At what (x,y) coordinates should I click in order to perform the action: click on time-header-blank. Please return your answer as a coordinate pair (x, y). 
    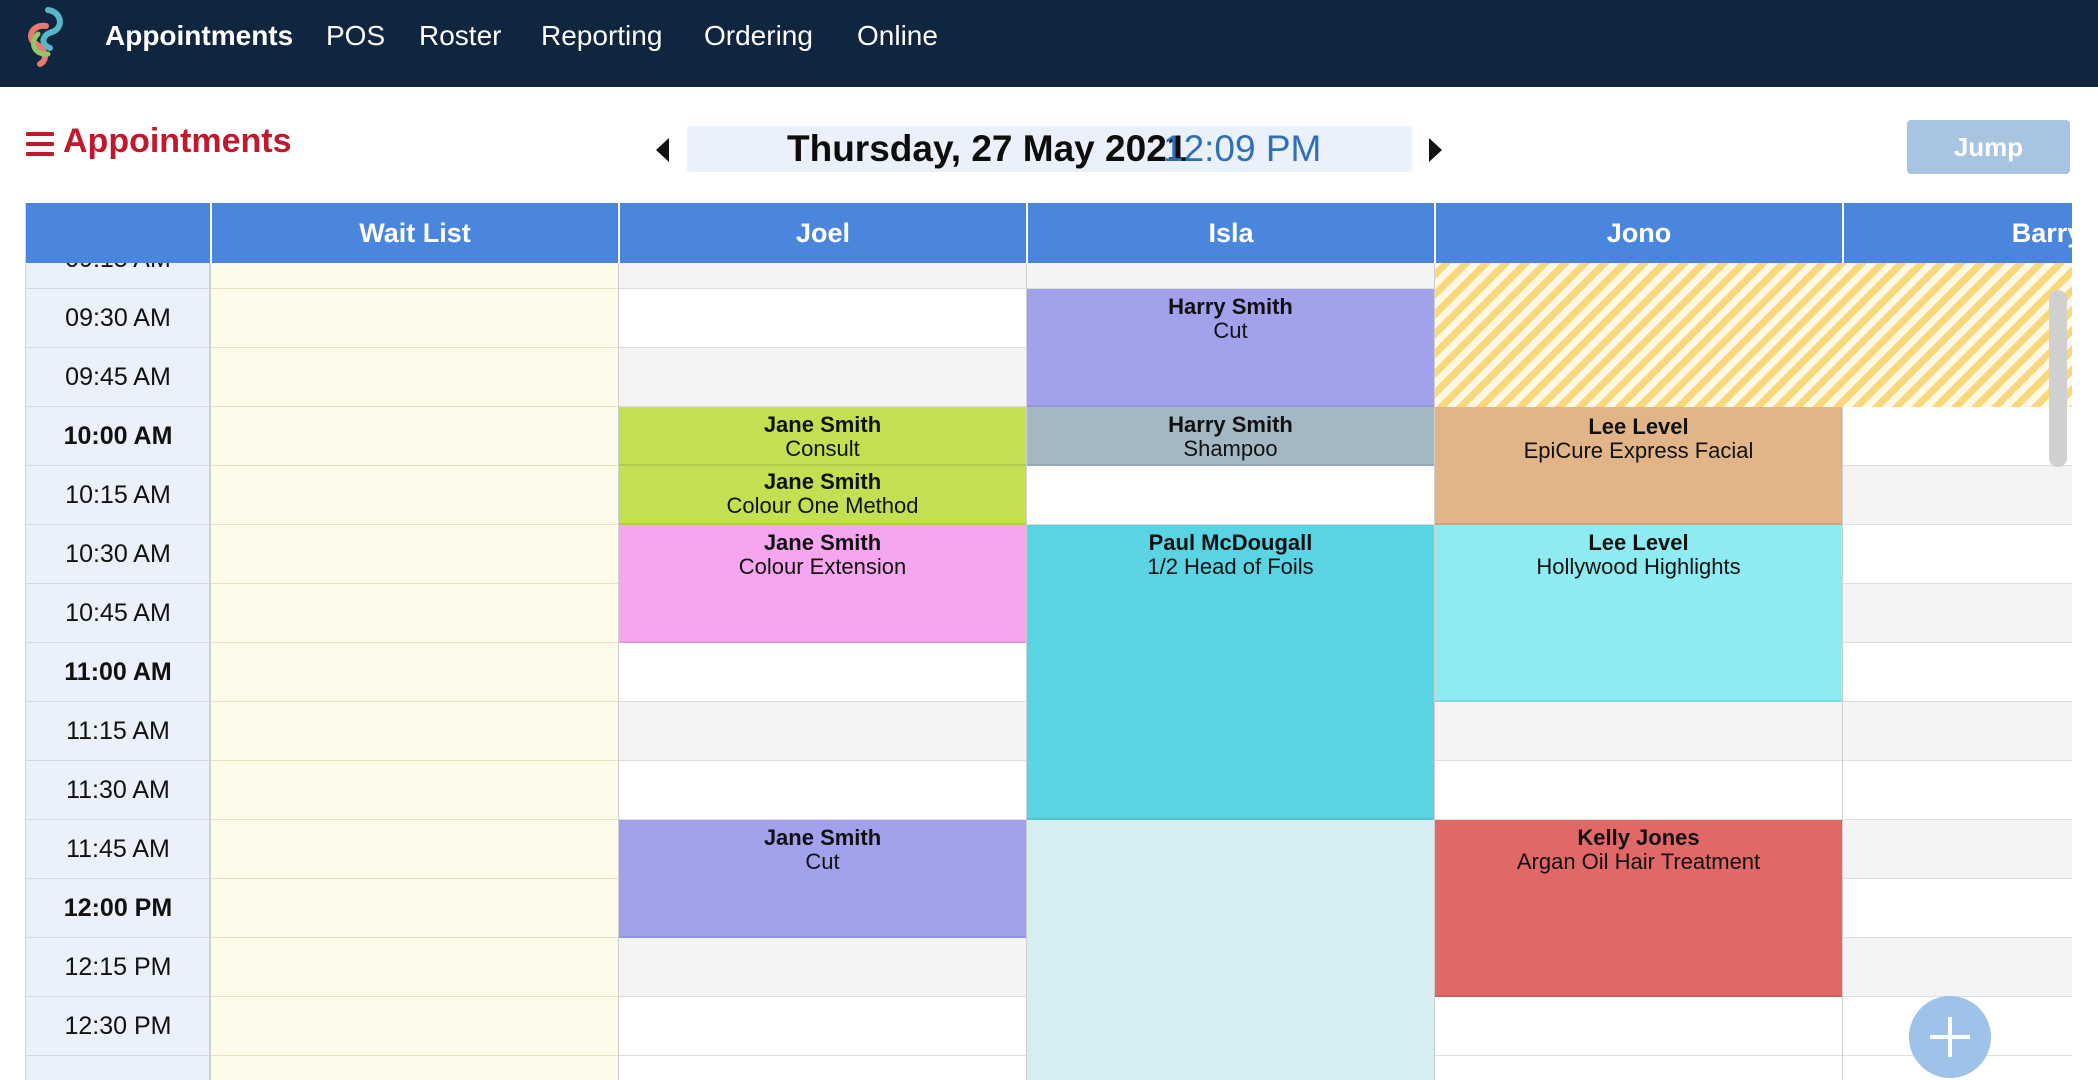
    Looking at the image, I should click on (118, 233).